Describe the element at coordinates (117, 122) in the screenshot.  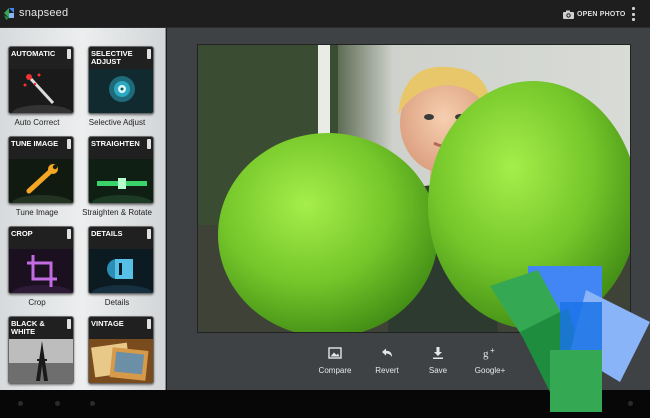
I see `tool-caption: Selective Adjust` at that location.